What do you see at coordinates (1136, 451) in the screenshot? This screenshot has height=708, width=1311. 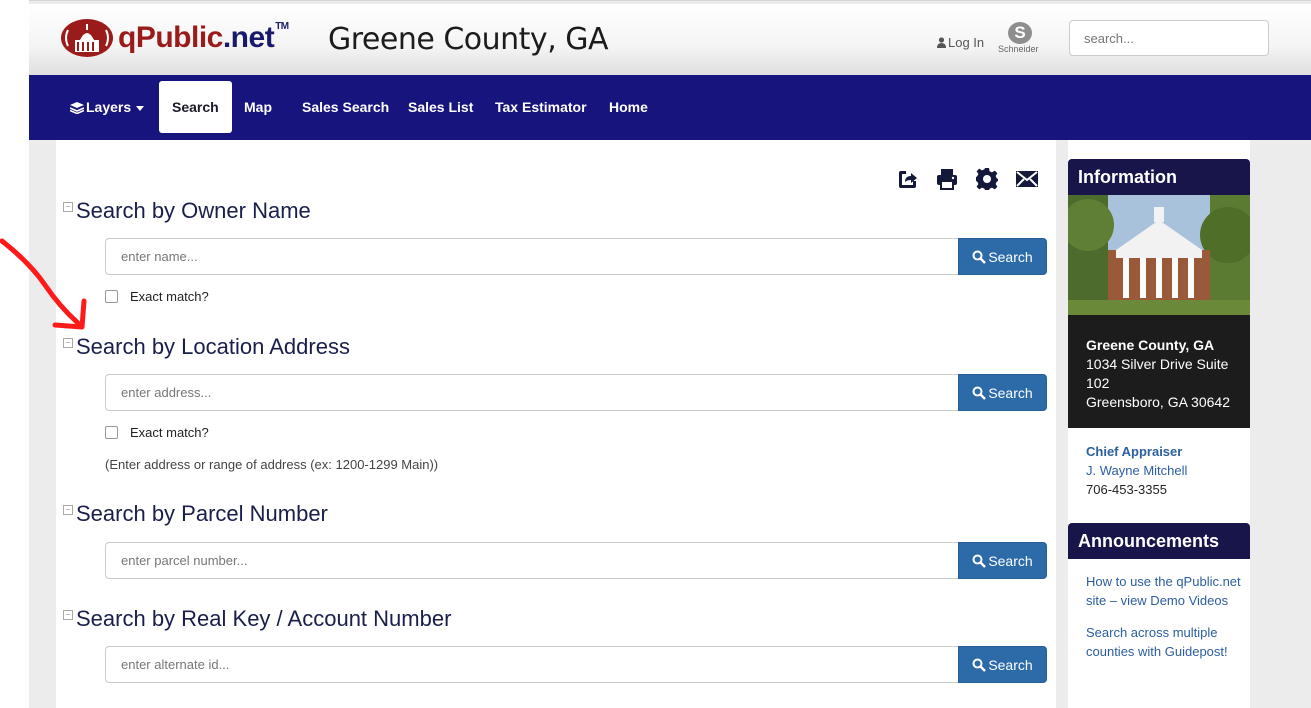 I see `chief-appraiser-link: Chief Appraiser` at bounding box center [1136, 451].